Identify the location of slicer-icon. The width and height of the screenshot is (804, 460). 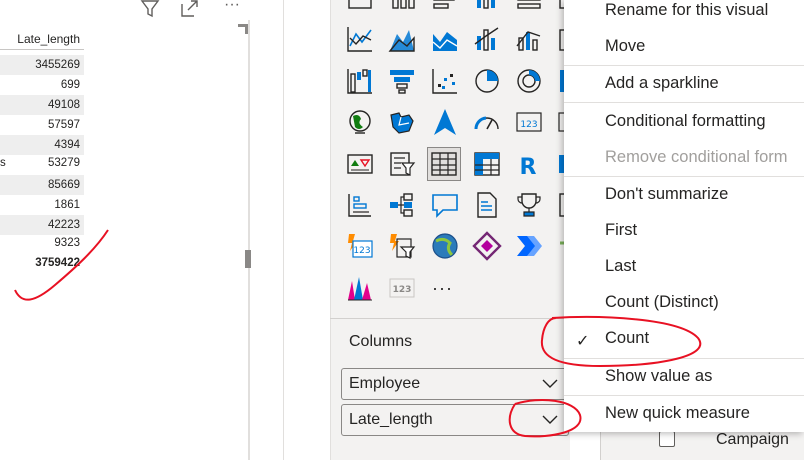
(402, 164).